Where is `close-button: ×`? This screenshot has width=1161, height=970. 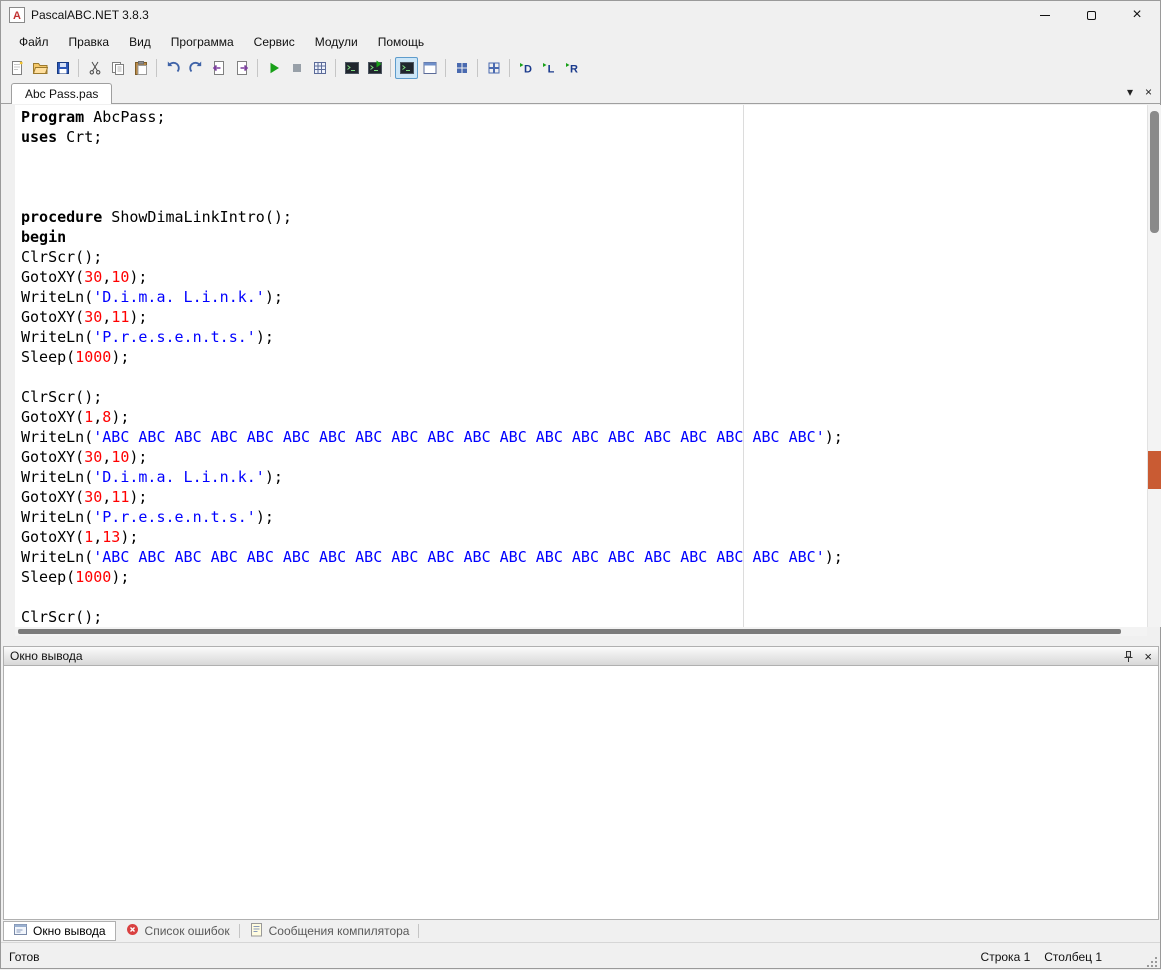 close-button: × is located at coordinates (1137, 15).